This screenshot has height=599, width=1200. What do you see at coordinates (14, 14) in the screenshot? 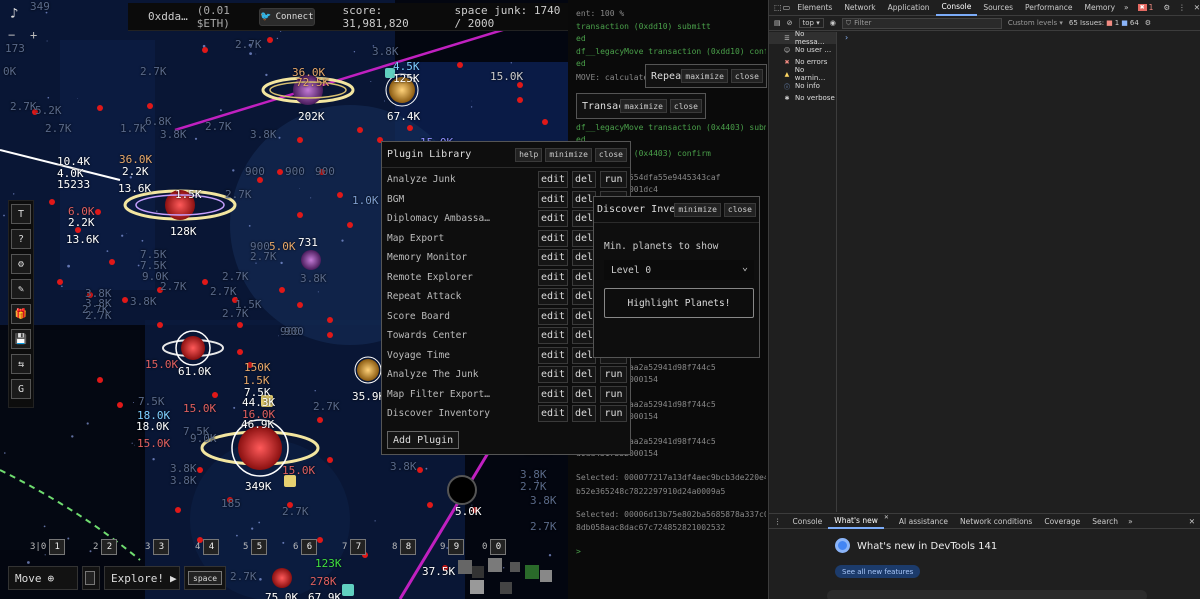
I see `music-icon: ♪` at bounding box center [14, 14].